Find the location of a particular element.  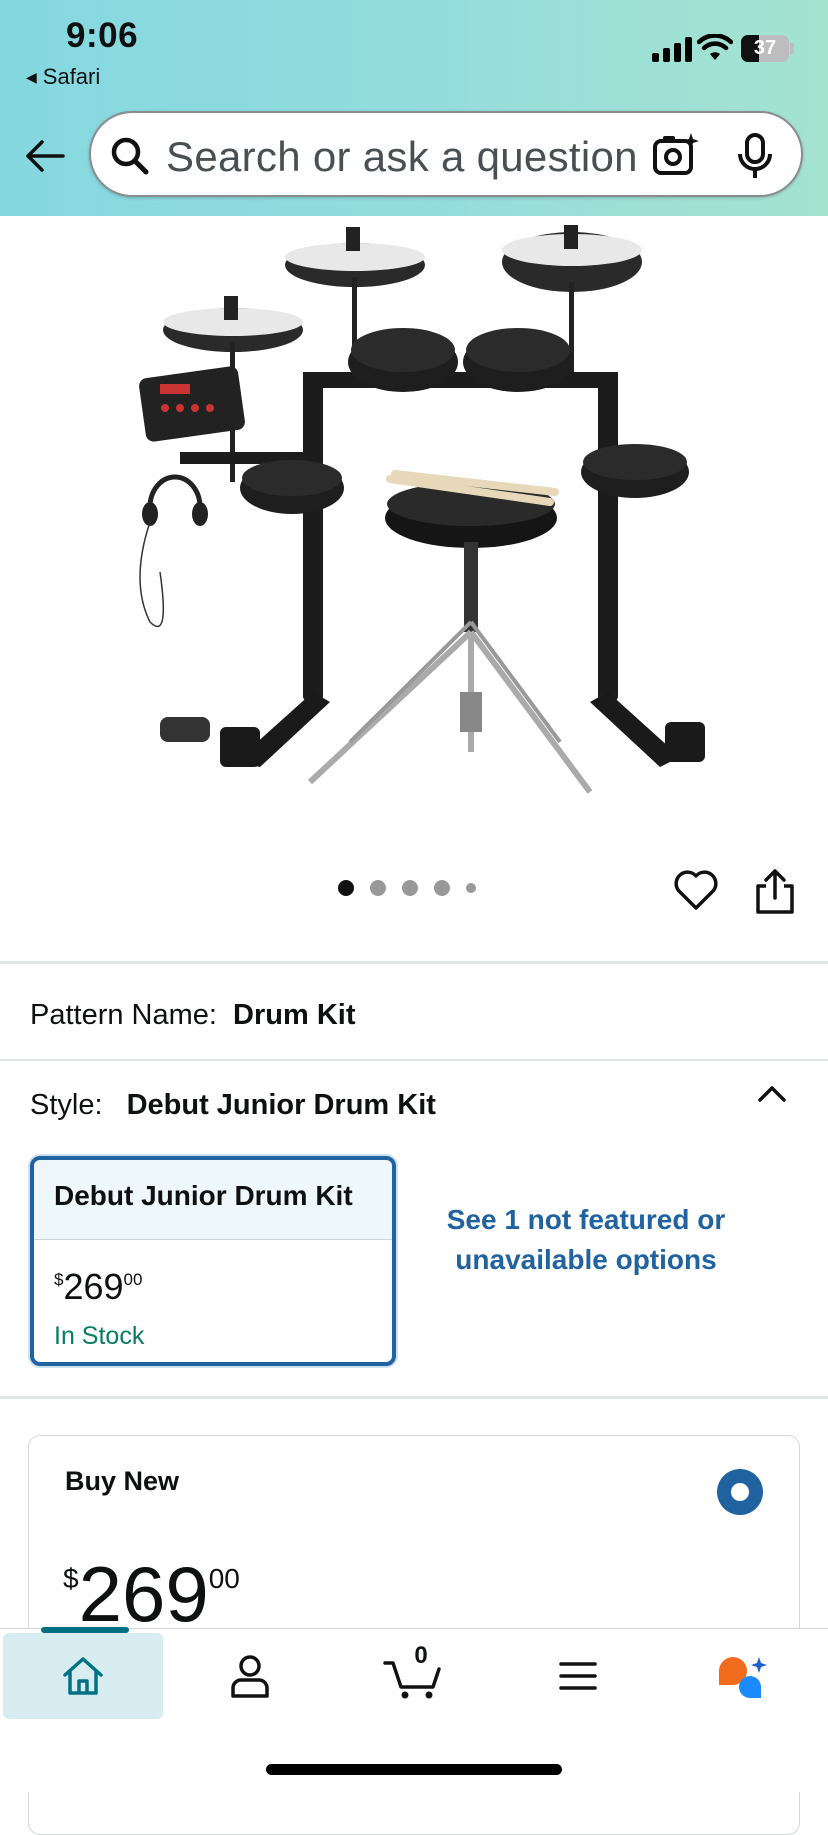

rufus-assistant-icon is located at coordinates (743, 1677).